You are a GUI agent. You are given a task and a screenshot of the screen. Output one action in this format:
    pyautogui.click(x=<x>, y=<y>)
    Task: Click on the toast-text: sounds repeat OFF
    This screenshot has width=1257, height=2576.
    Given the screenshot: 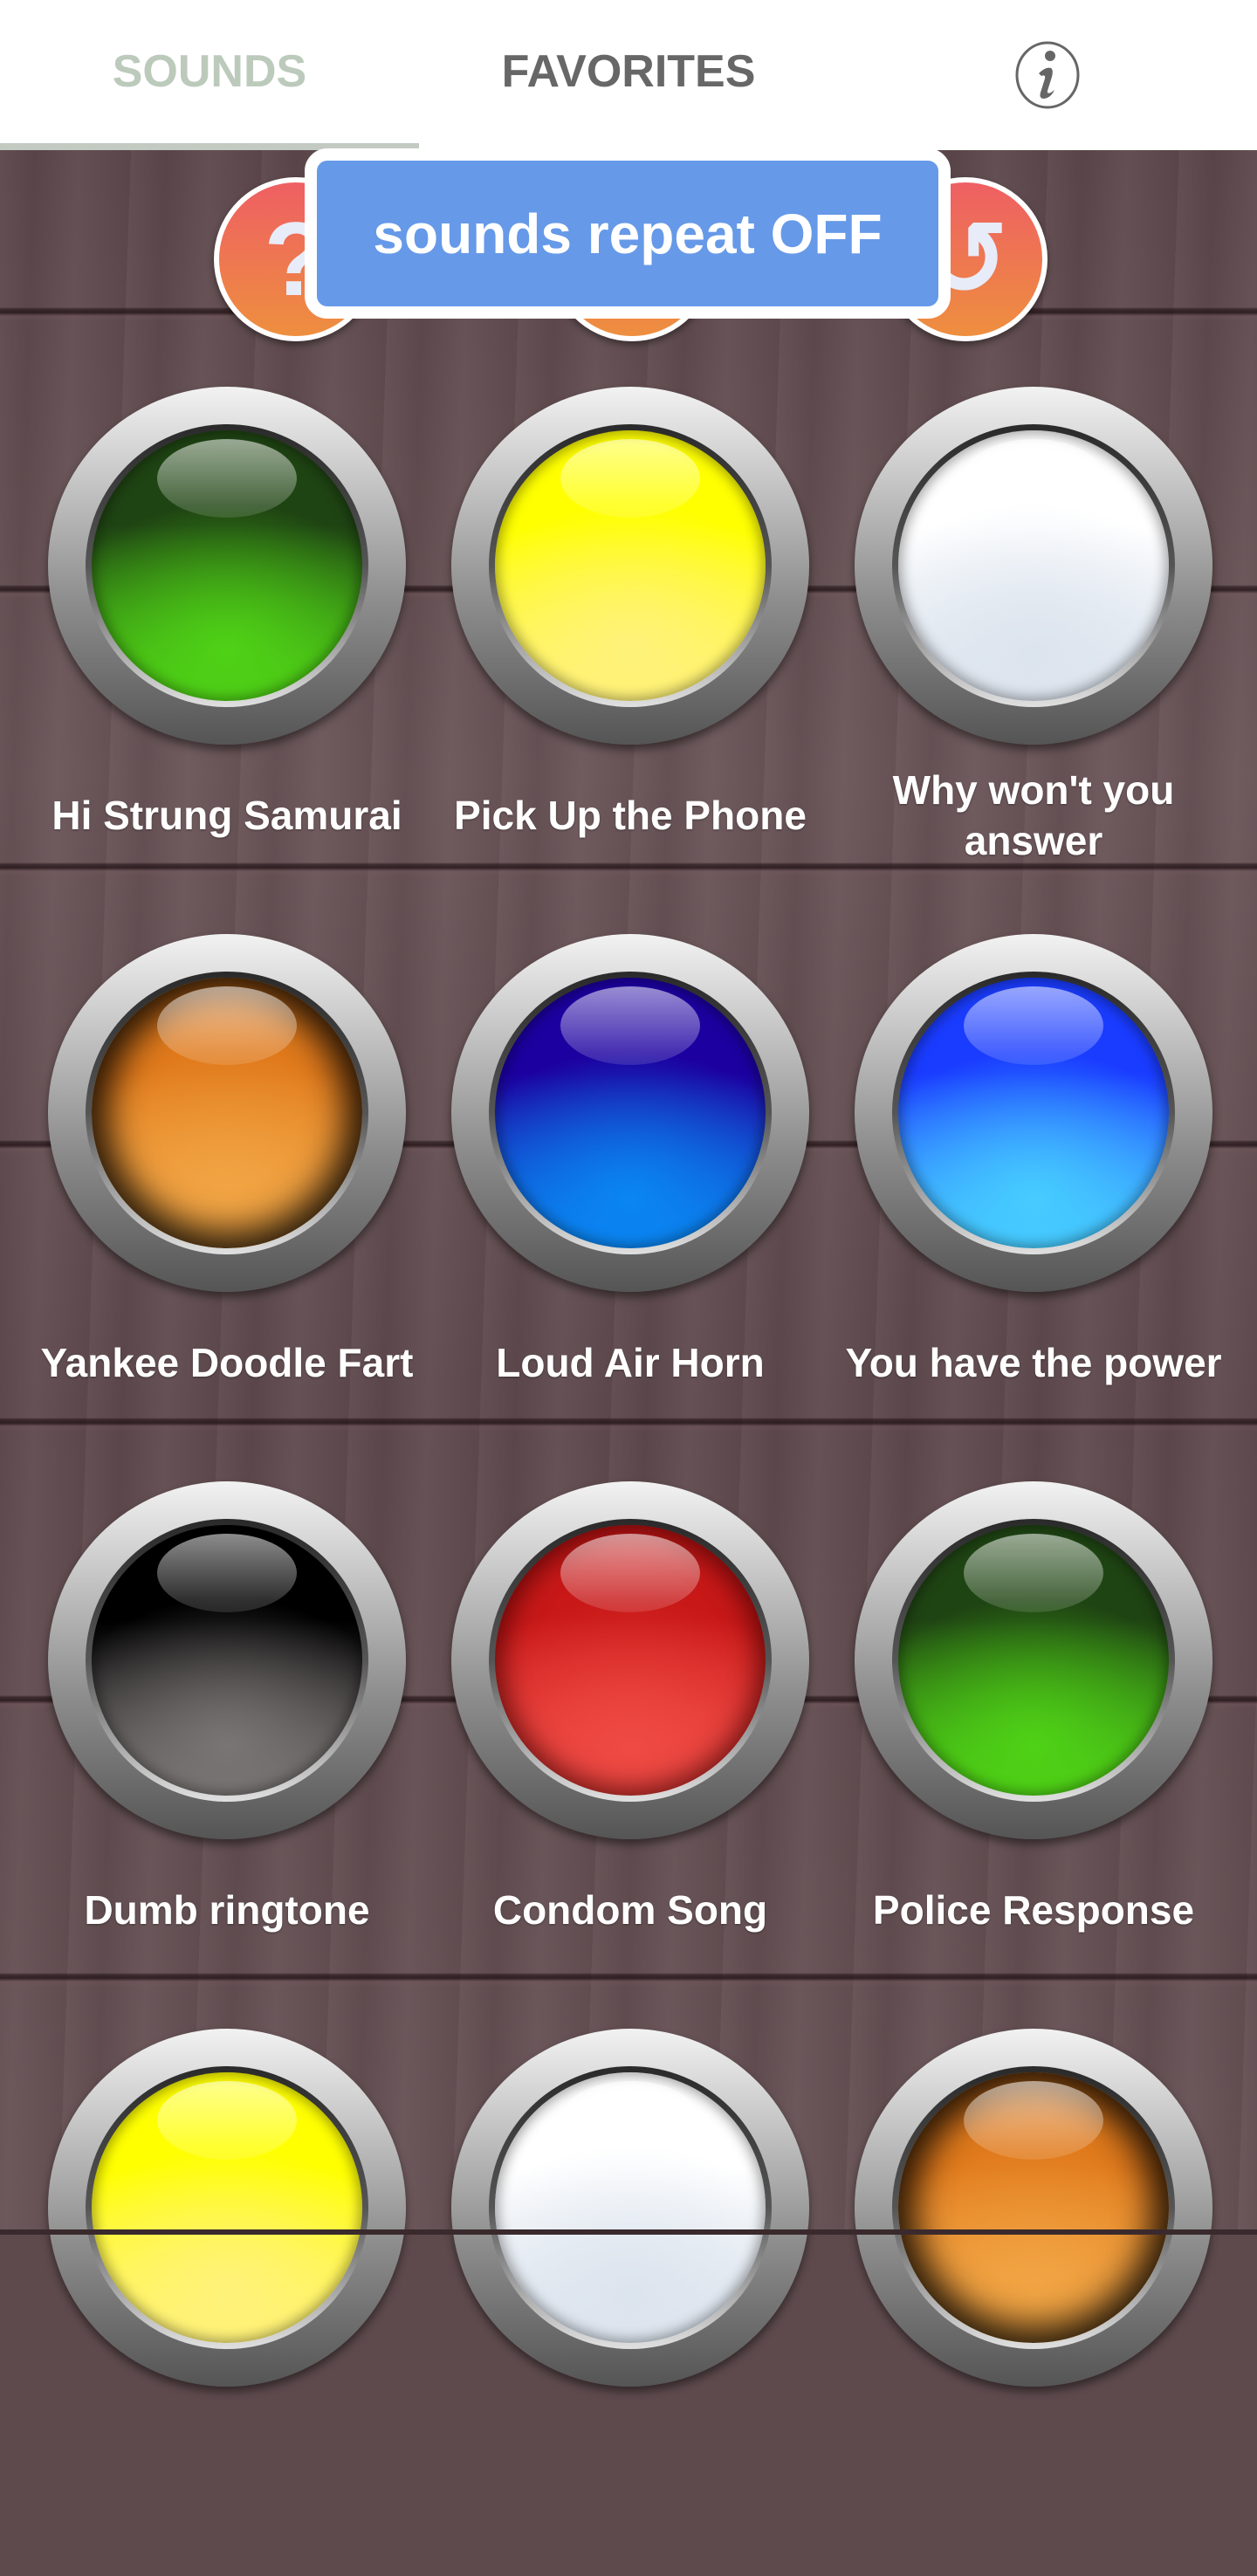 What is the action you would take?
    pyautogui.click(x=628, y=234)
    